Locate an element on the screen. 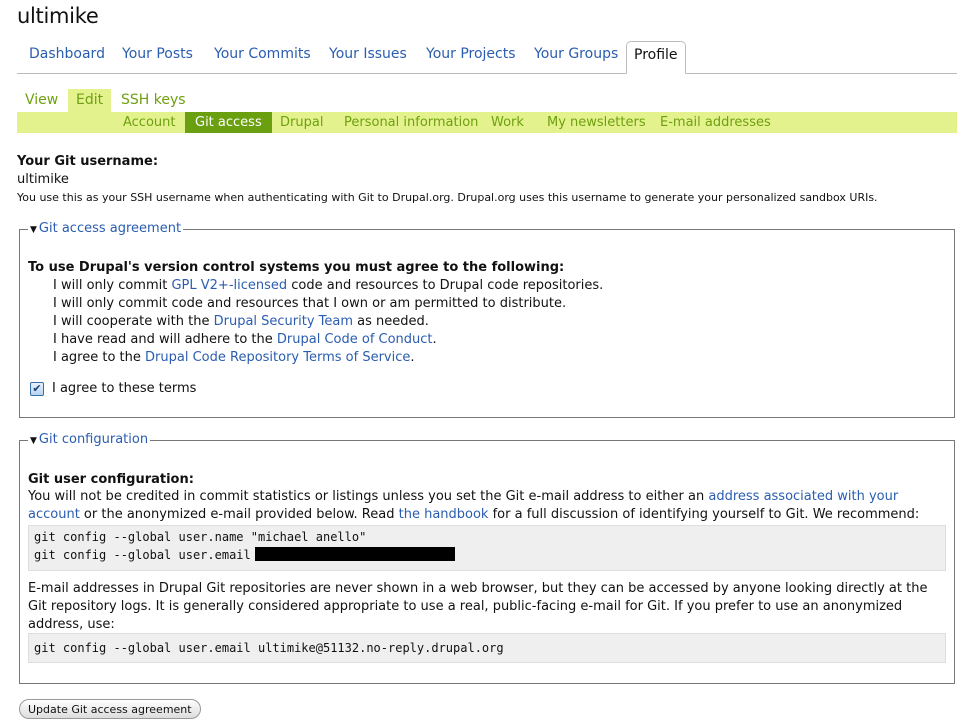 The height and width of the screenshot is (728, 966). tab-email-addresses: E-mail addresses is located at coordinates (715, 122).